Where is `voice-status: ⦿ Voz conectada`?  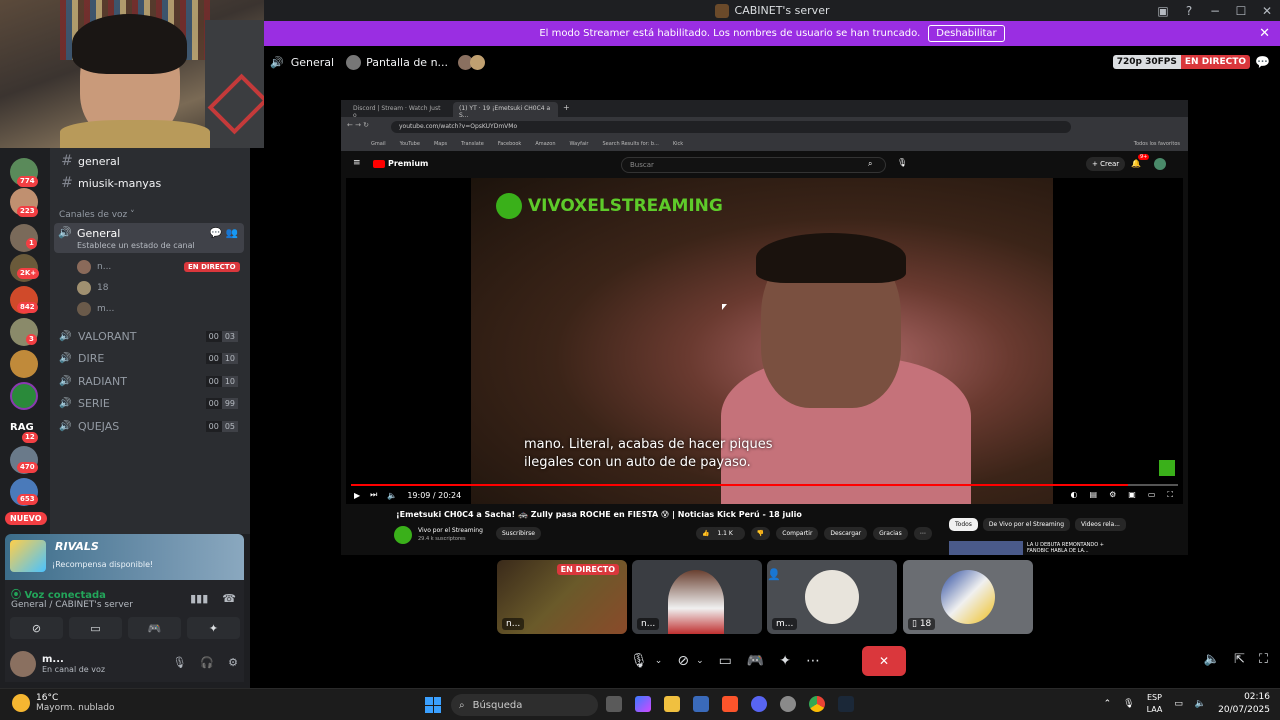
voice-status: ⦿ Voz conectada is located at coordinates (58, 593).